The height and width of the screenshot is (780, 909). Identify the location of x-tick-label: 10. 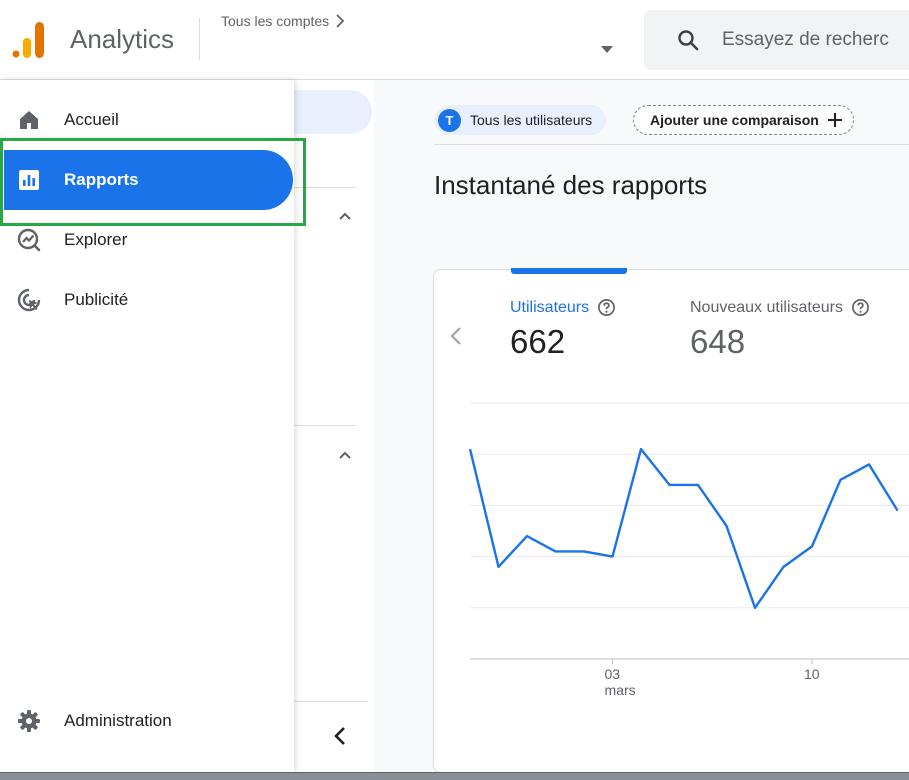
(812, 674).